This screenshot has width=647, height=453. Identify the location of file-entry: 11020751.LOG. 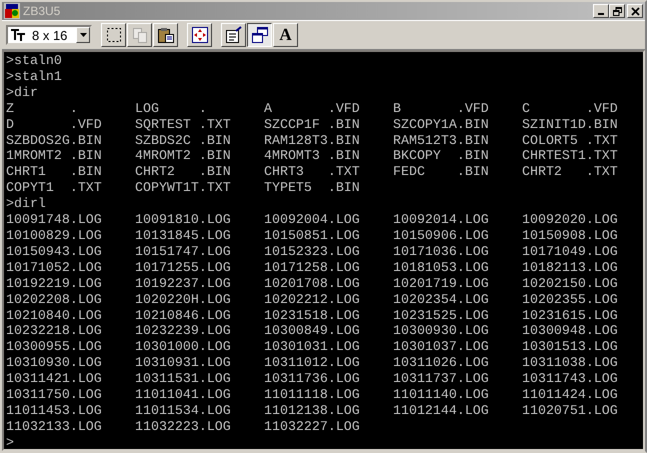
(570, 410).